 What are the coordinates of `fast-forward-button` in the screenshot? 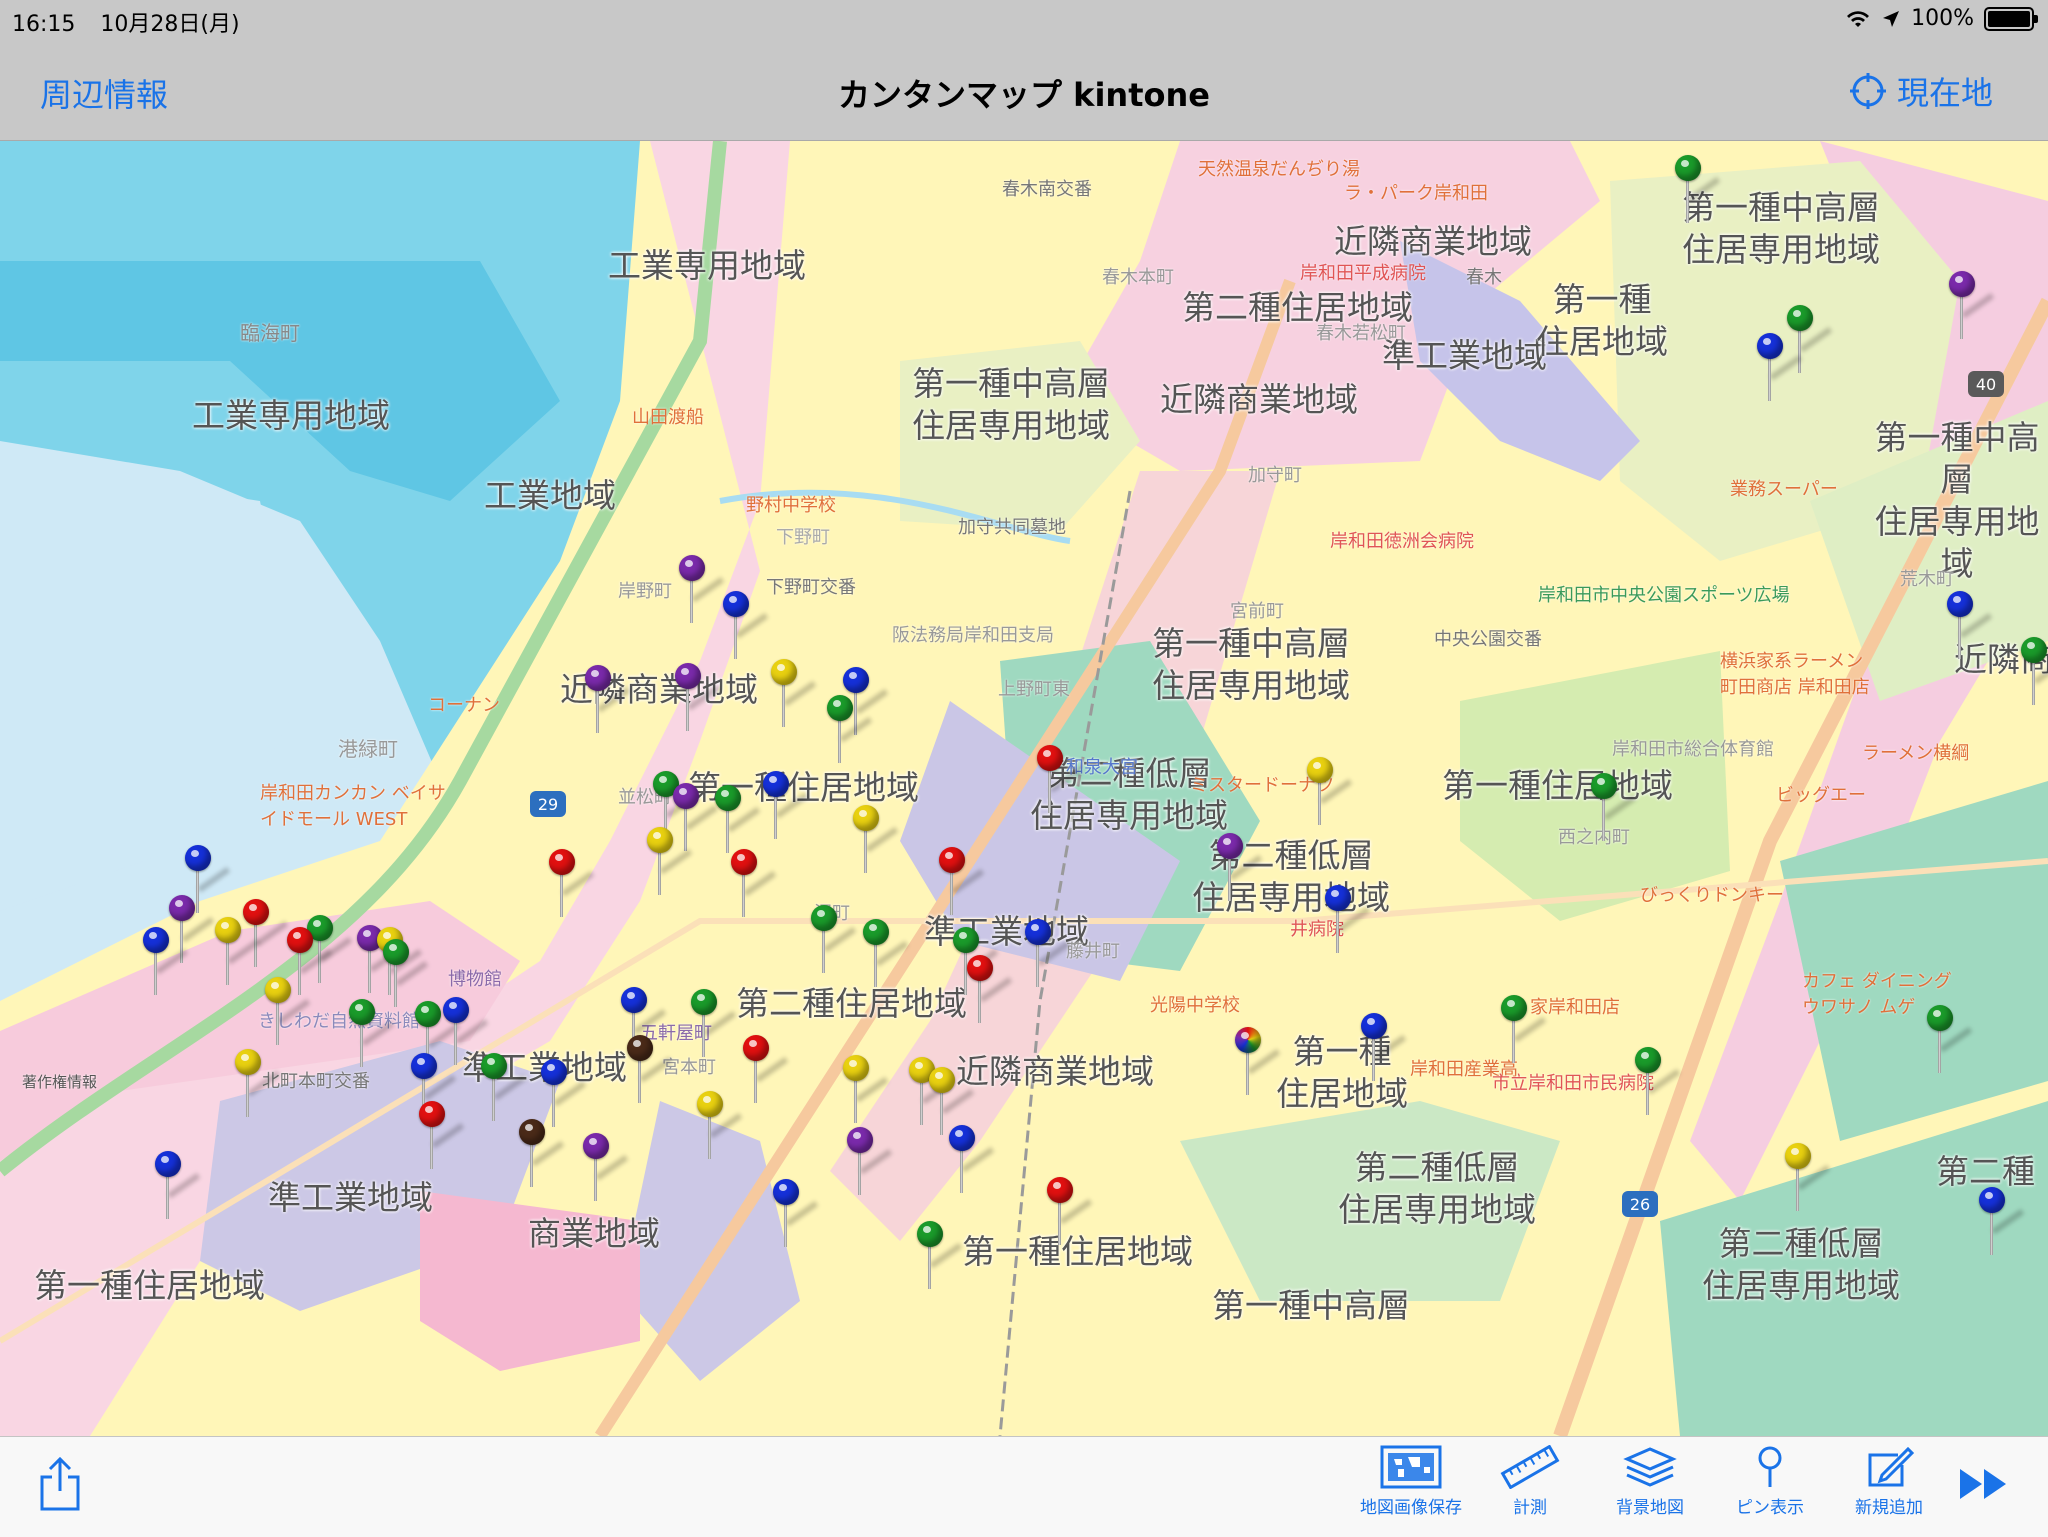 It's located at (1984, 1486).